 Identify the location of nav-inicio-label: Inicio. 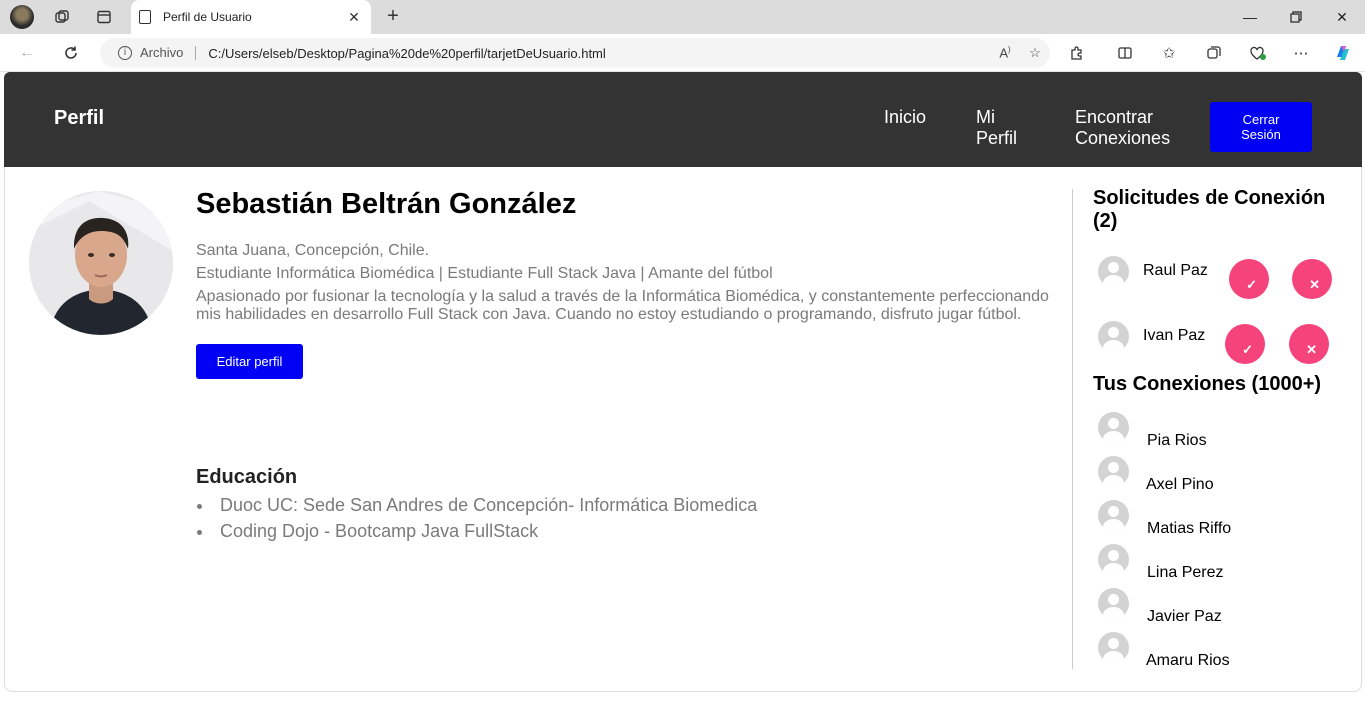
(905, 117).